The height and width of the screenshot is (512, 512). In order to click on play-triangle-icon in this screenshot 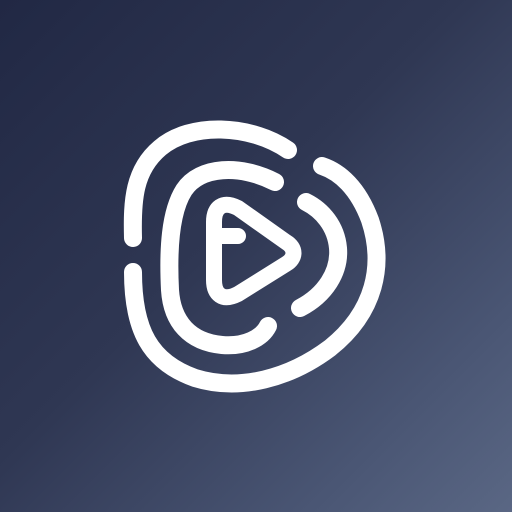, I will do `click(254, 251)`.